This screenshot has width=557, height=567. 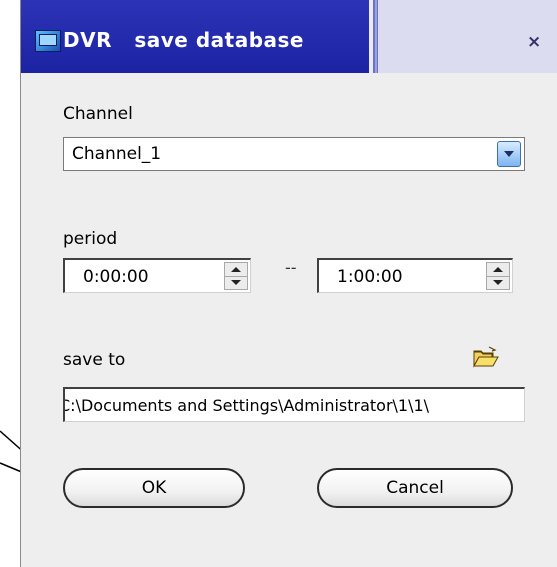 What do you see at coordinates (117, 154) in the screenshot?
I see `channel-select-value: Channel_1` at bounding box center [117, 154].